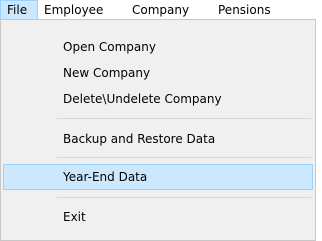  I want to click on menu-pensions: Pensions, so click(244, 10).